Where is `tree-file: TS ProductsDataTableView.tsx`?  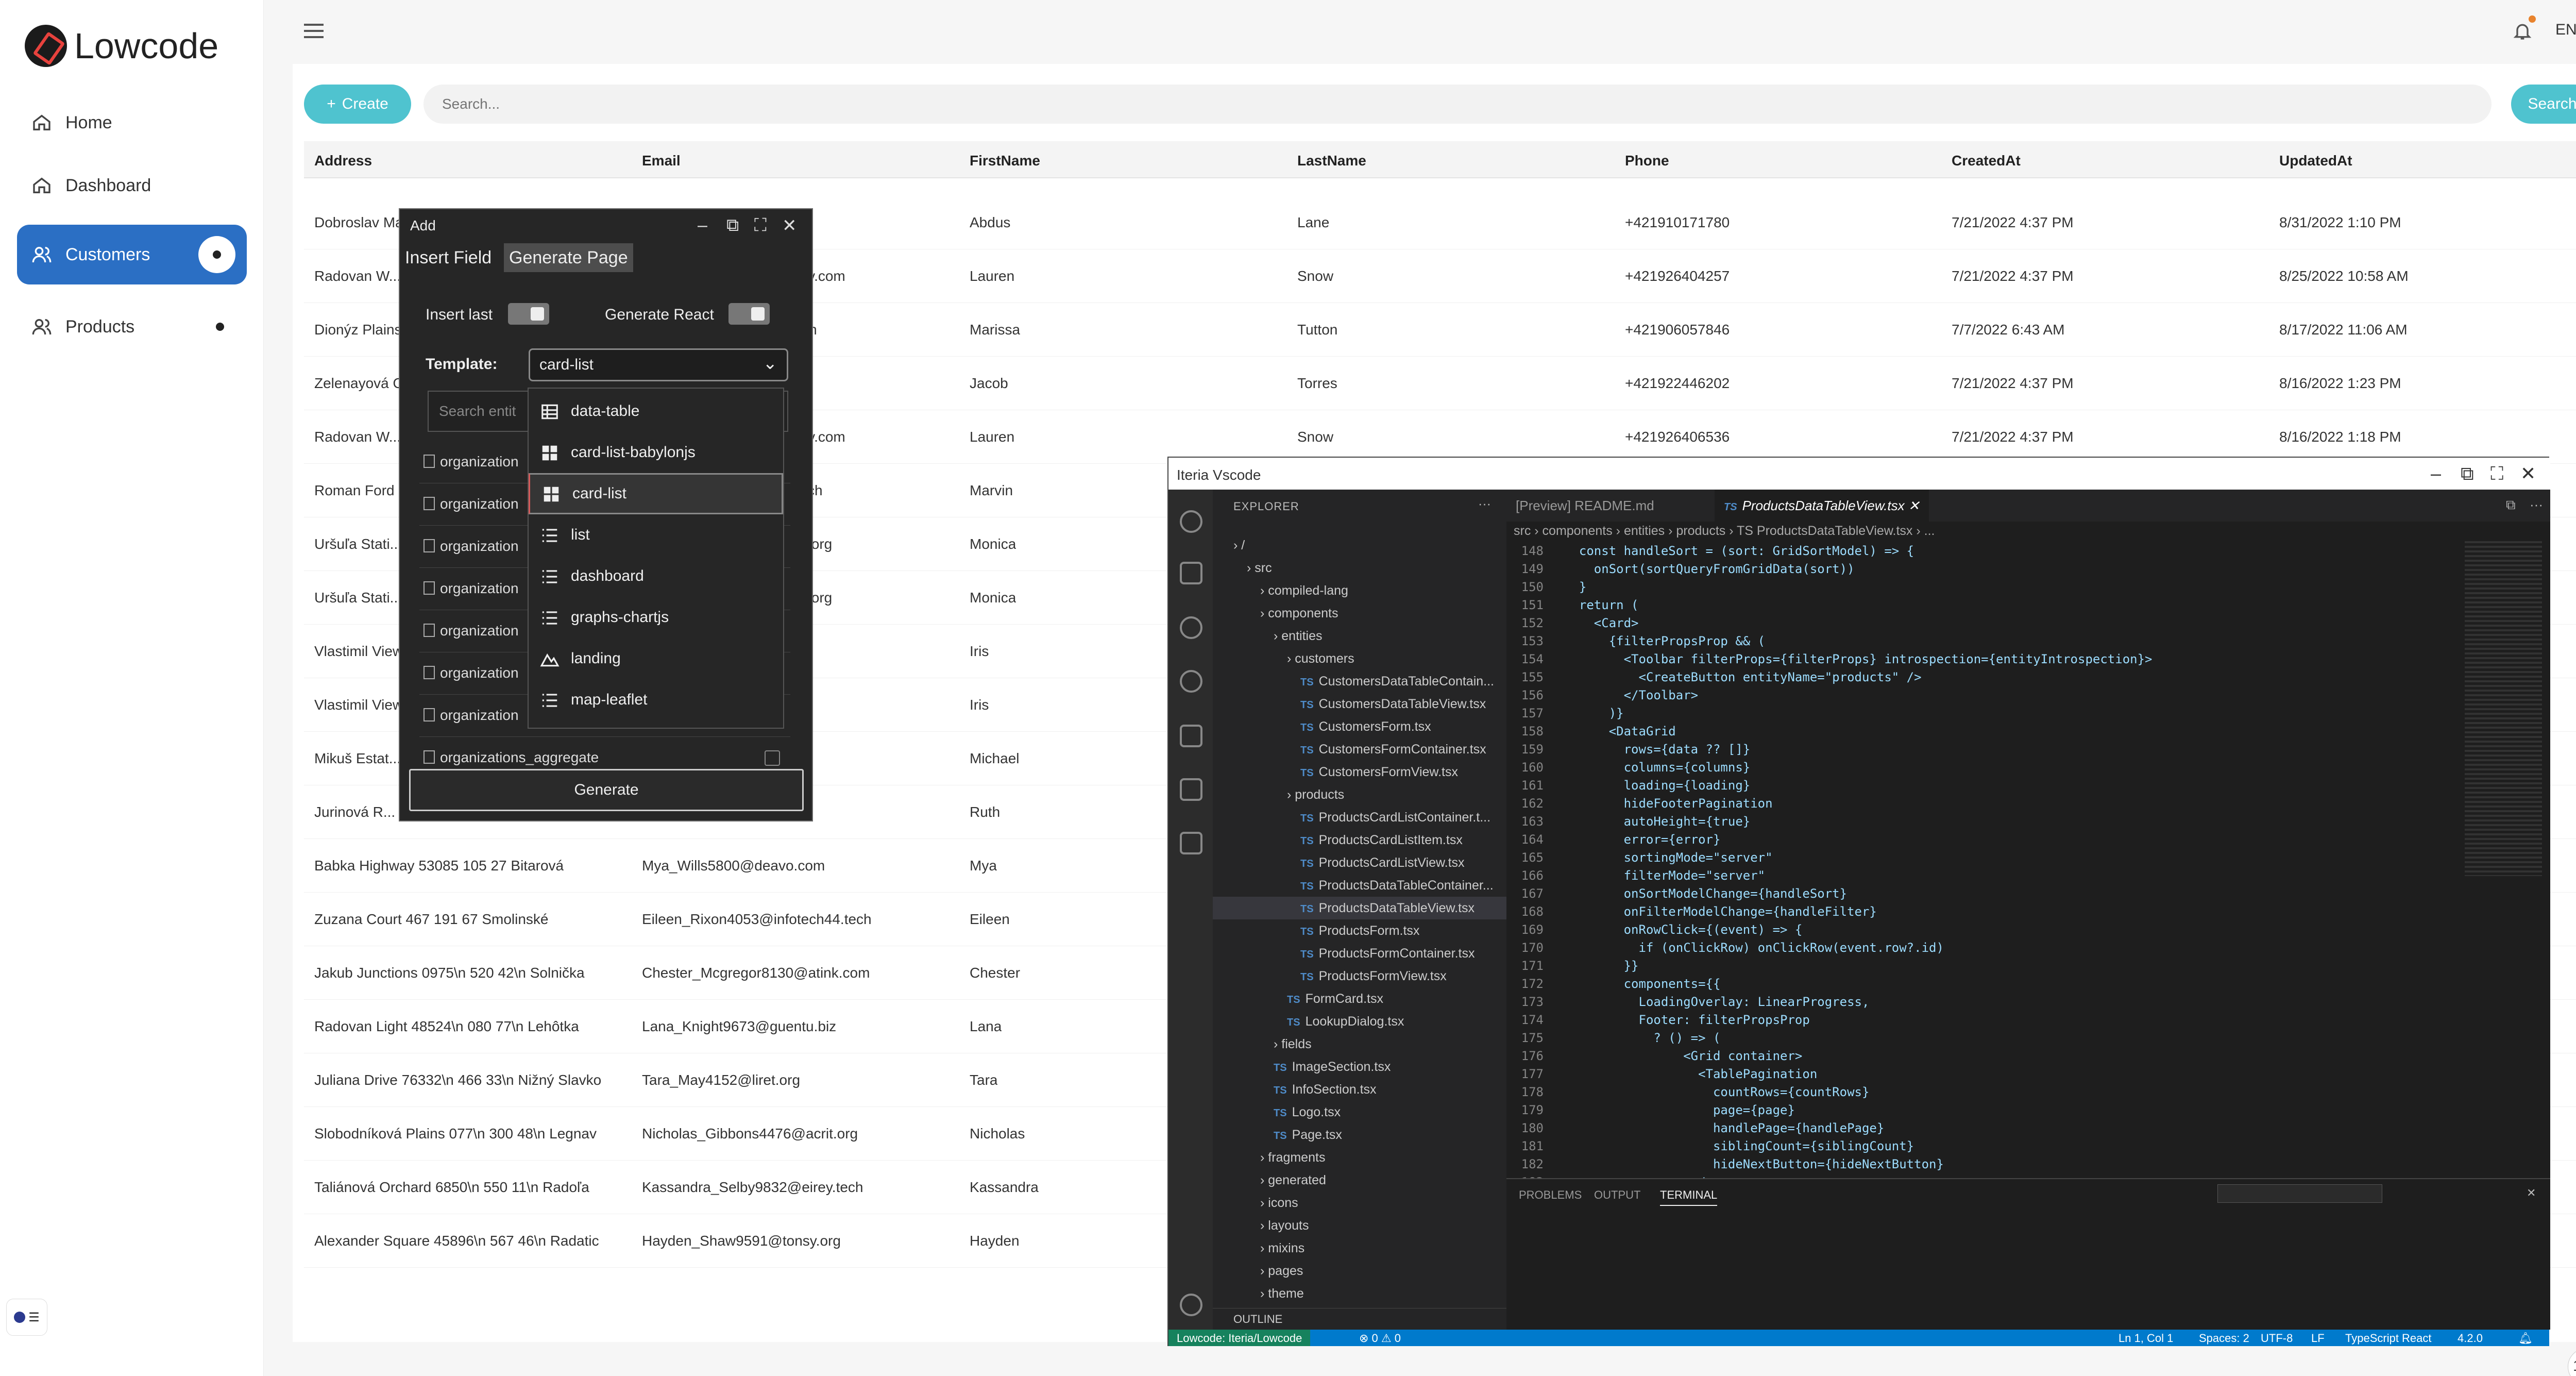
tree-file: TS ProductsDataTableView.tsx is located at coordinates (1359, 908).